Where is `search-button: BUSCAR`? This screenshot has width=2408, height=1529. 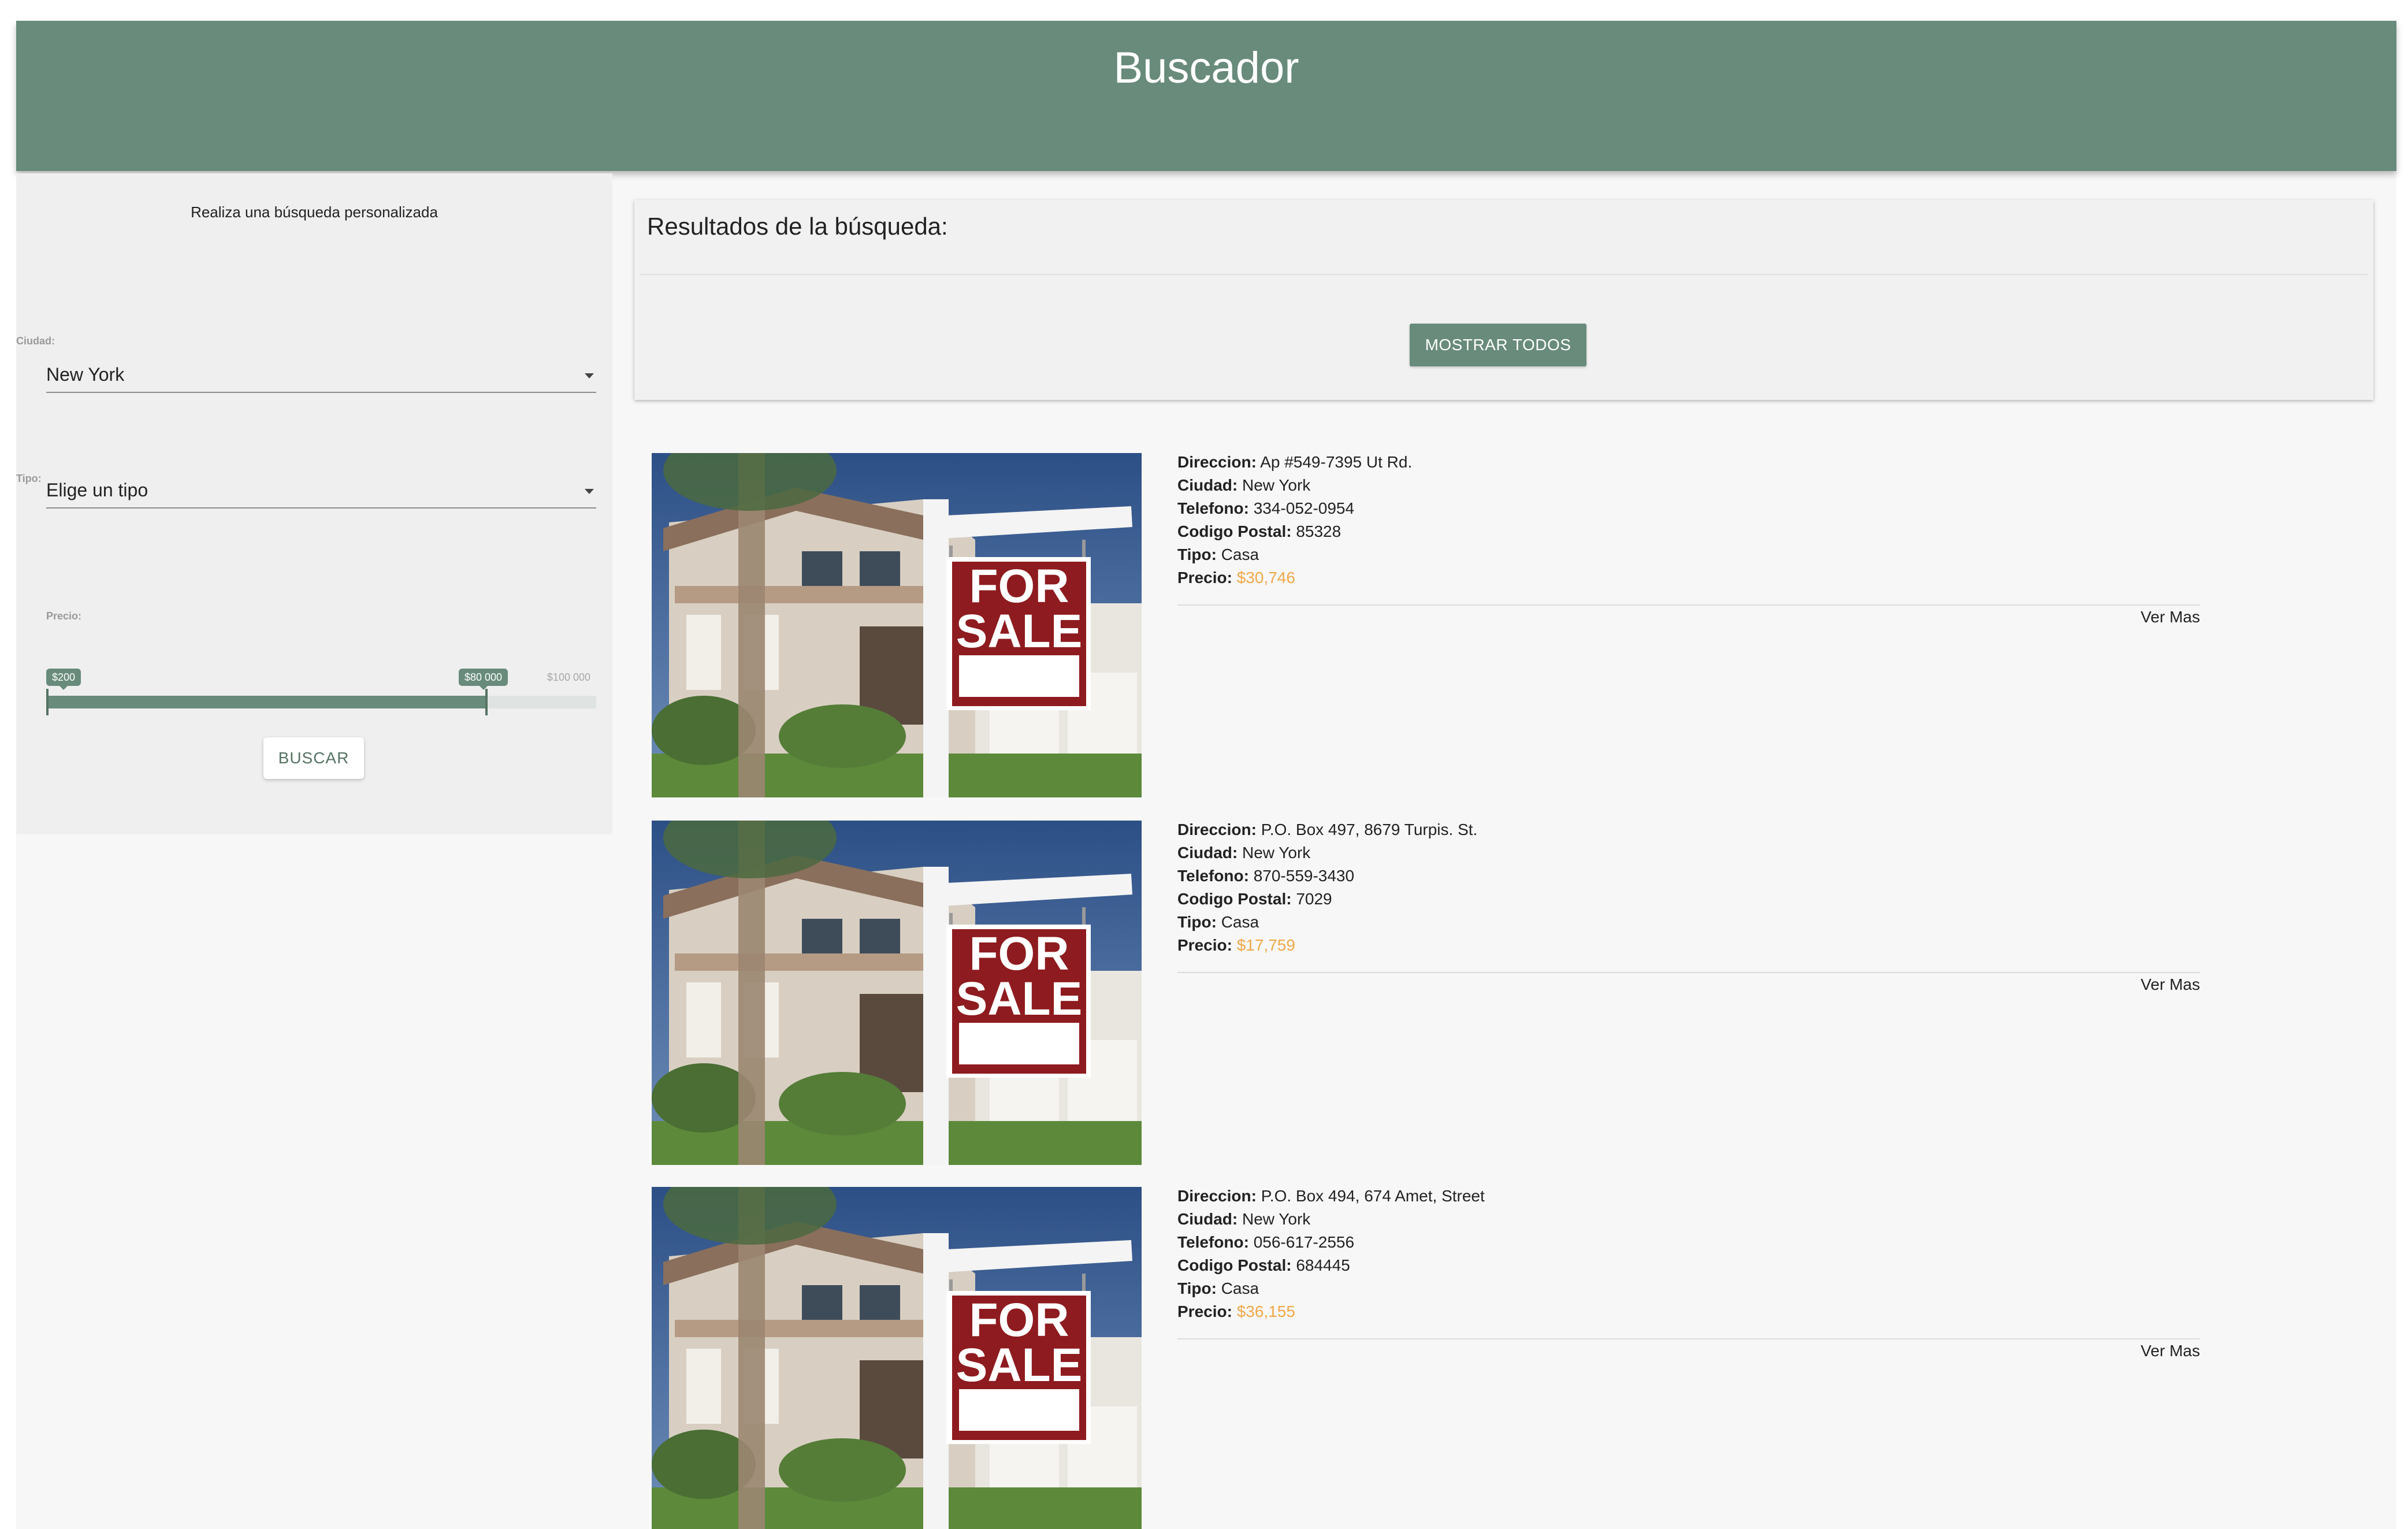 search-button: BUSCAR is located at coordinates (313, 758).